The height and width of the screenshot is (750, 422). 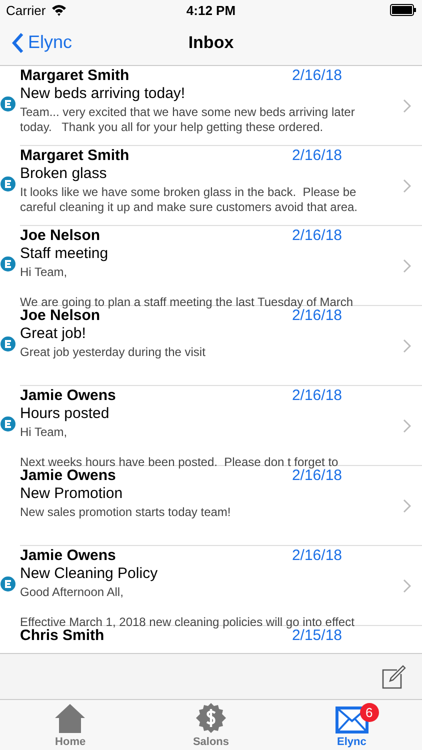 What do you see at coordinates (187, 287) in the screenshot?
I see `message-preview: Hi Team, We are going to plan a staff meeting the last Tuesday of March` at bounding box center [187, 287].